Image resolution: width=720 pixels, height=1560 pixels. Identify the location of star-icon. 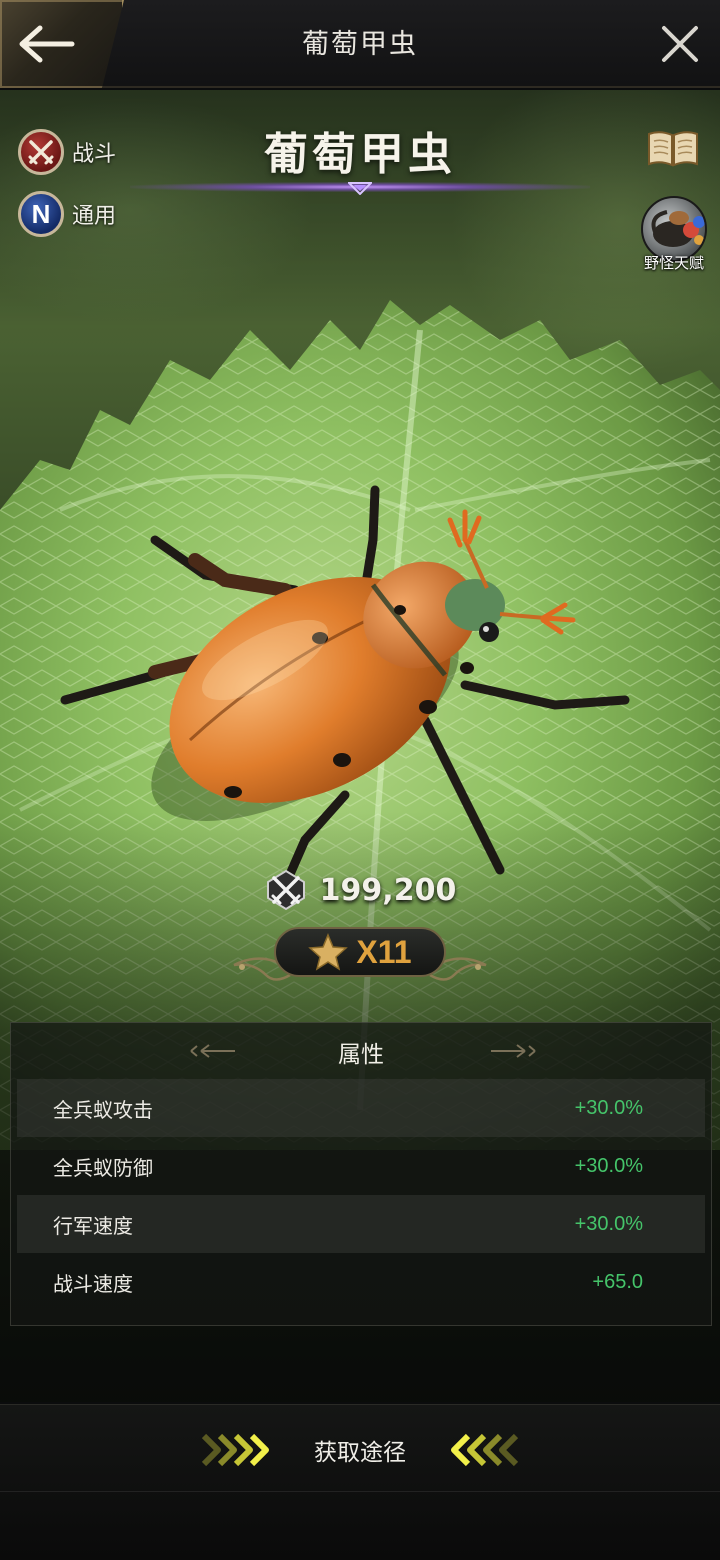
(328, 952).